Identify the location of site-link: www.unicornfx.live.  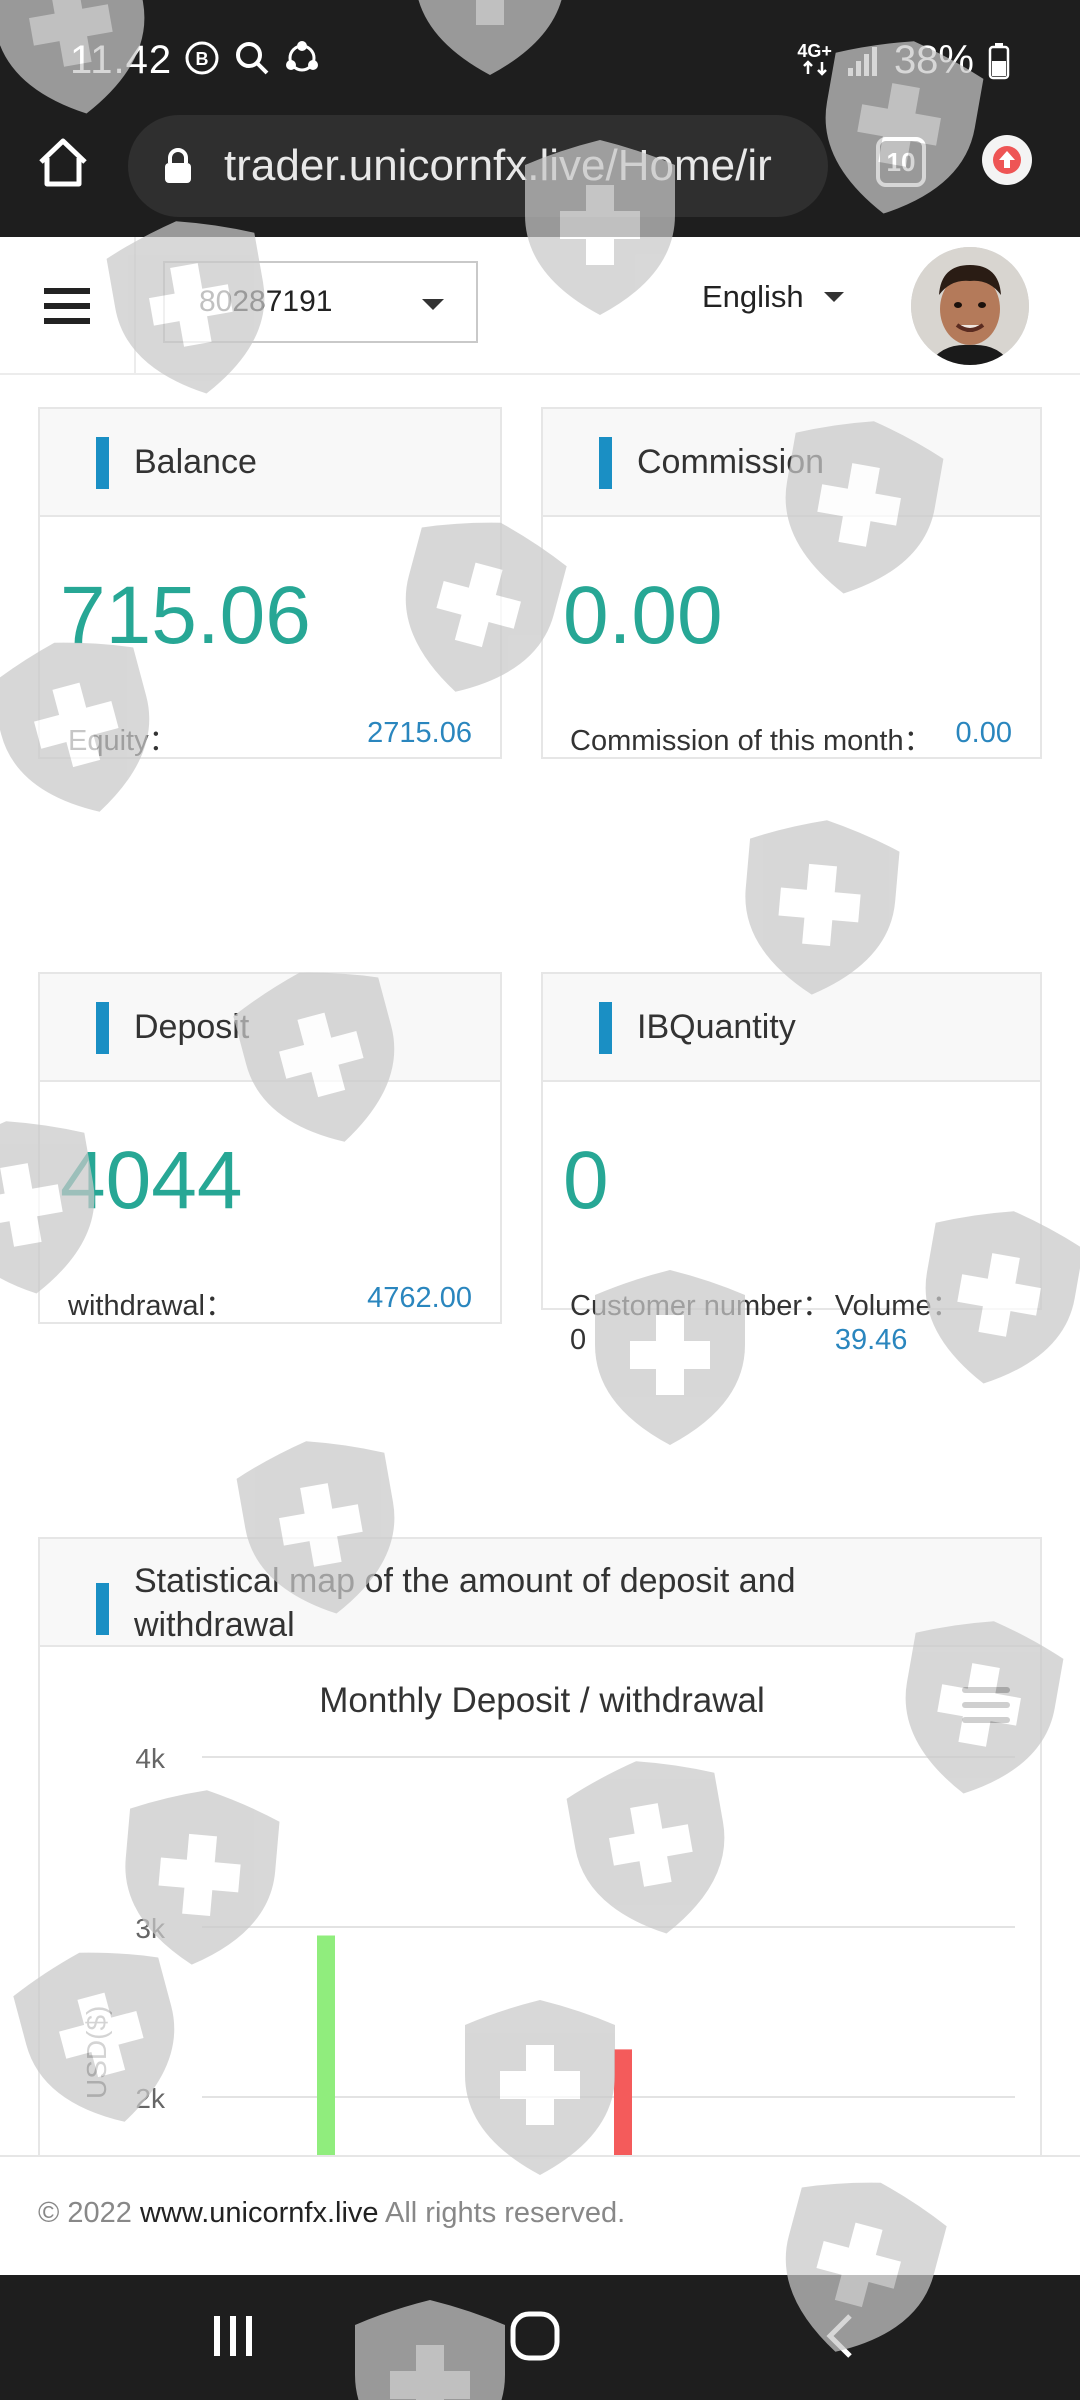
(259, 2213).